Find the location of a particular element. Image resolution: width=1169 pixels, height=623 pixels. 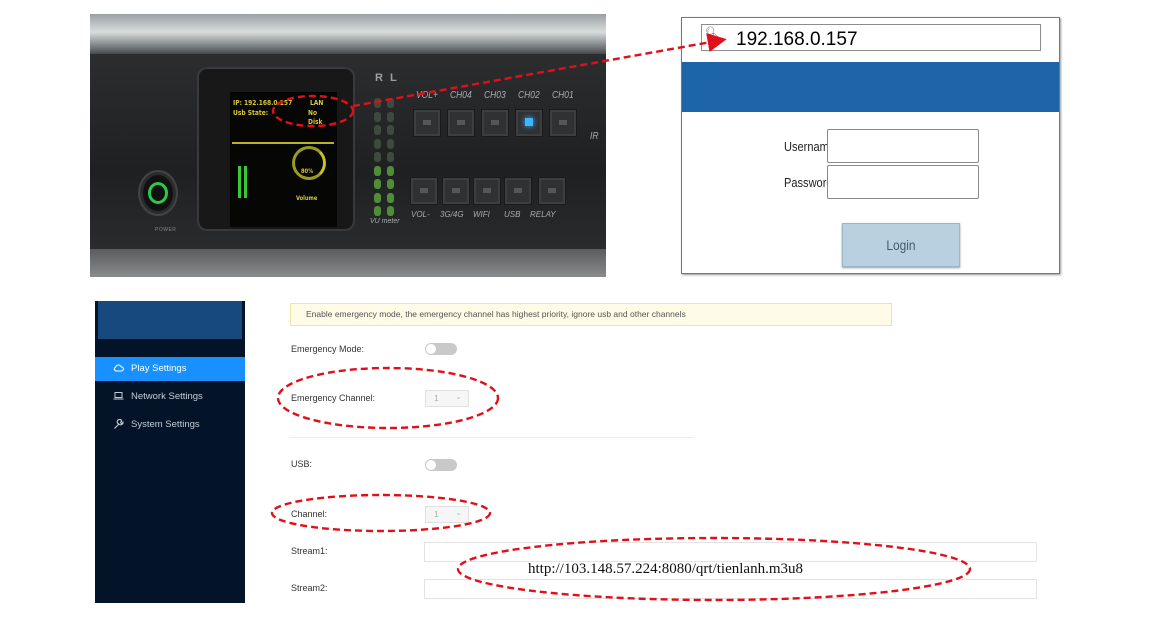

wifi-key is located at coordinates (487, 191).